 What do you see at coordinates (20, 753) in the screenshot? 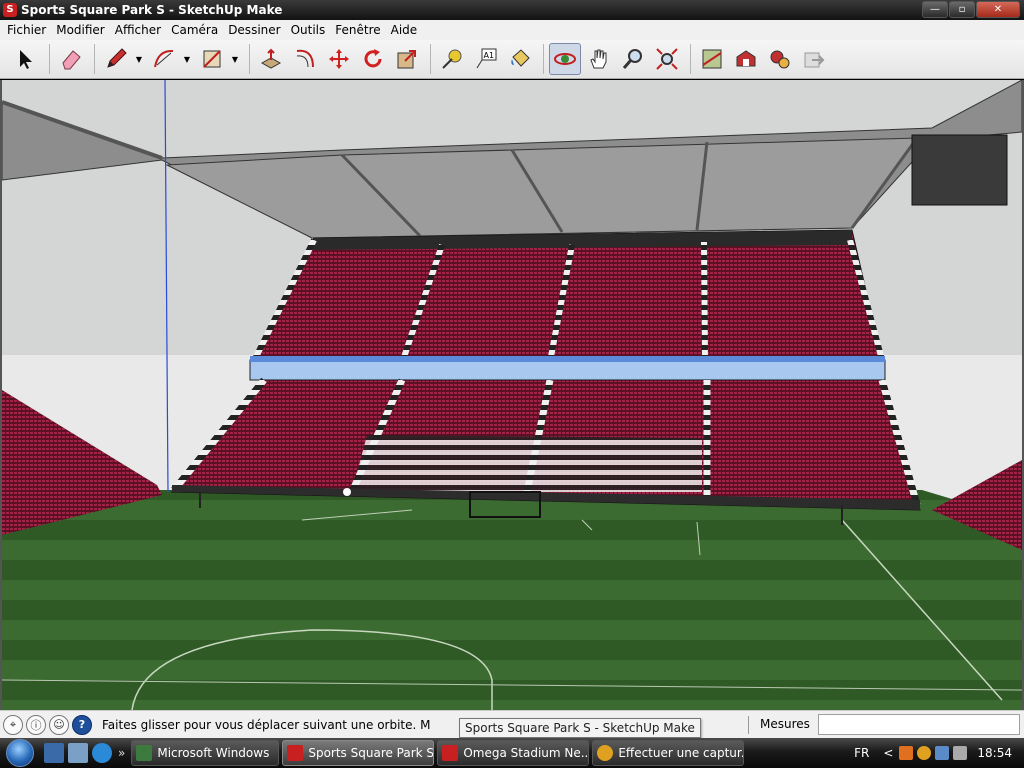
I see `start-button` at bounding box center [20, 753].